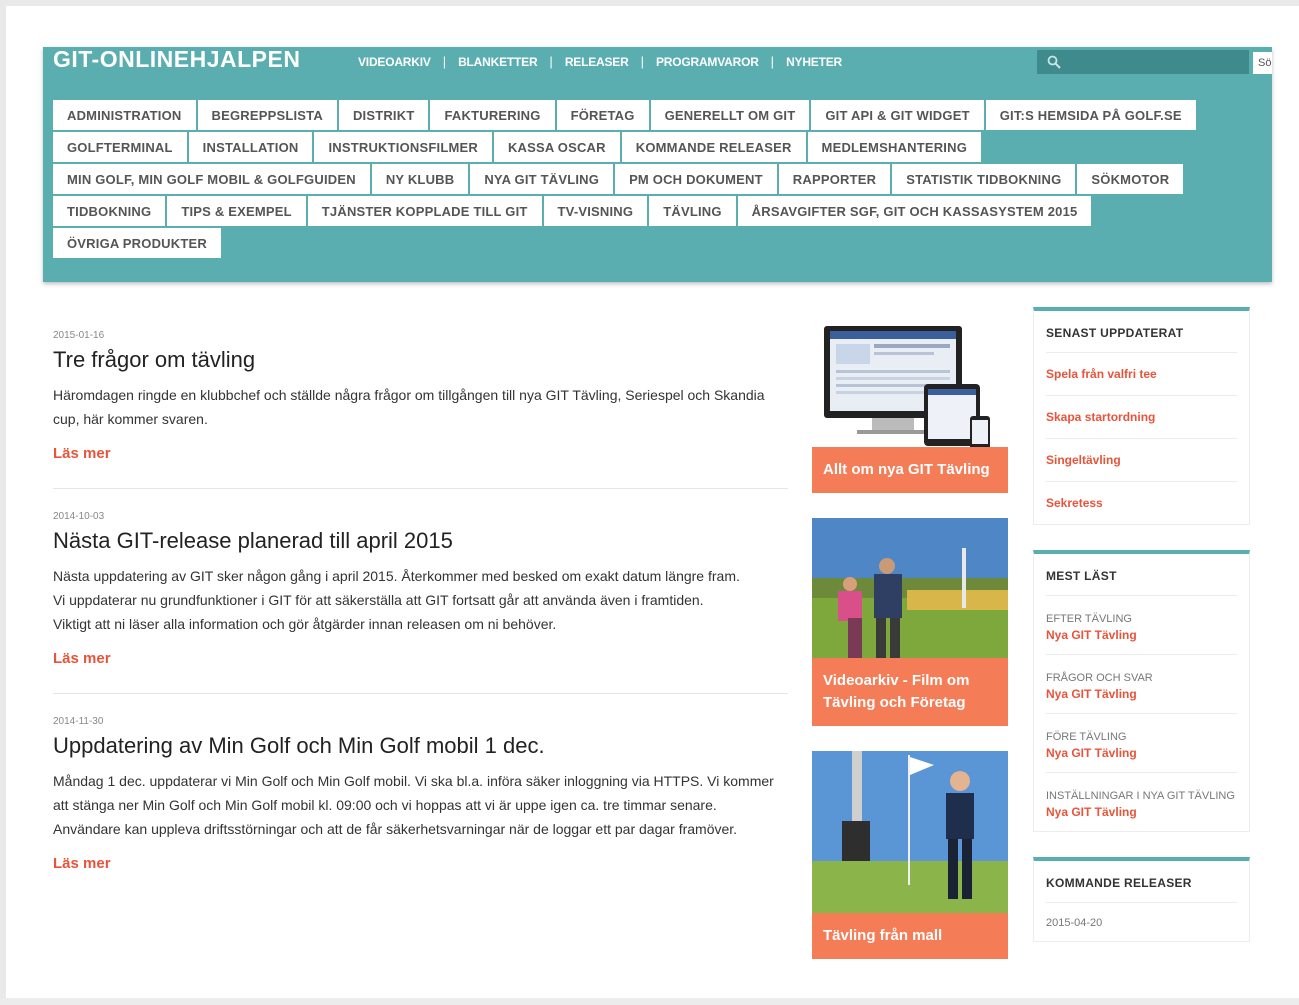 This screenshot has width=1299, height=1005. I want to click on most-read-category: INSTÄLLNINGAR I NYA GIT TÄVLING, so click(1140, 796).